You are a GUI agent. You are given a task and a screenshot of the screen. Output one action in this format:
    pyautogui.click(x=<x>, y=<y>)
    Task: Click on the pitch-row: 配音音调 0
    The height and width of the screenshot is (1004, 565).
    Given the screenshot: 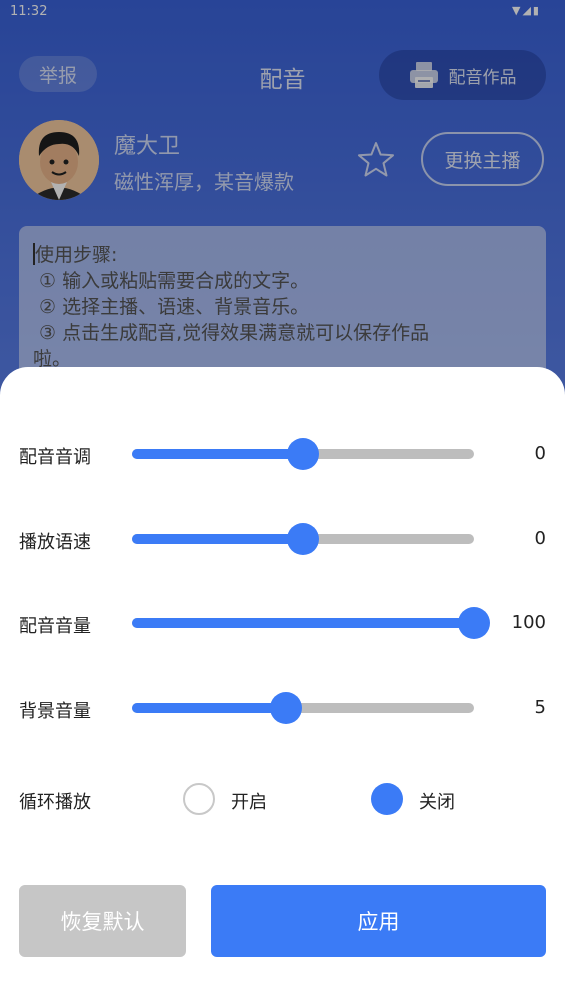 What is the action you would take?
    pyautogui.click(x=282, y=454)
    